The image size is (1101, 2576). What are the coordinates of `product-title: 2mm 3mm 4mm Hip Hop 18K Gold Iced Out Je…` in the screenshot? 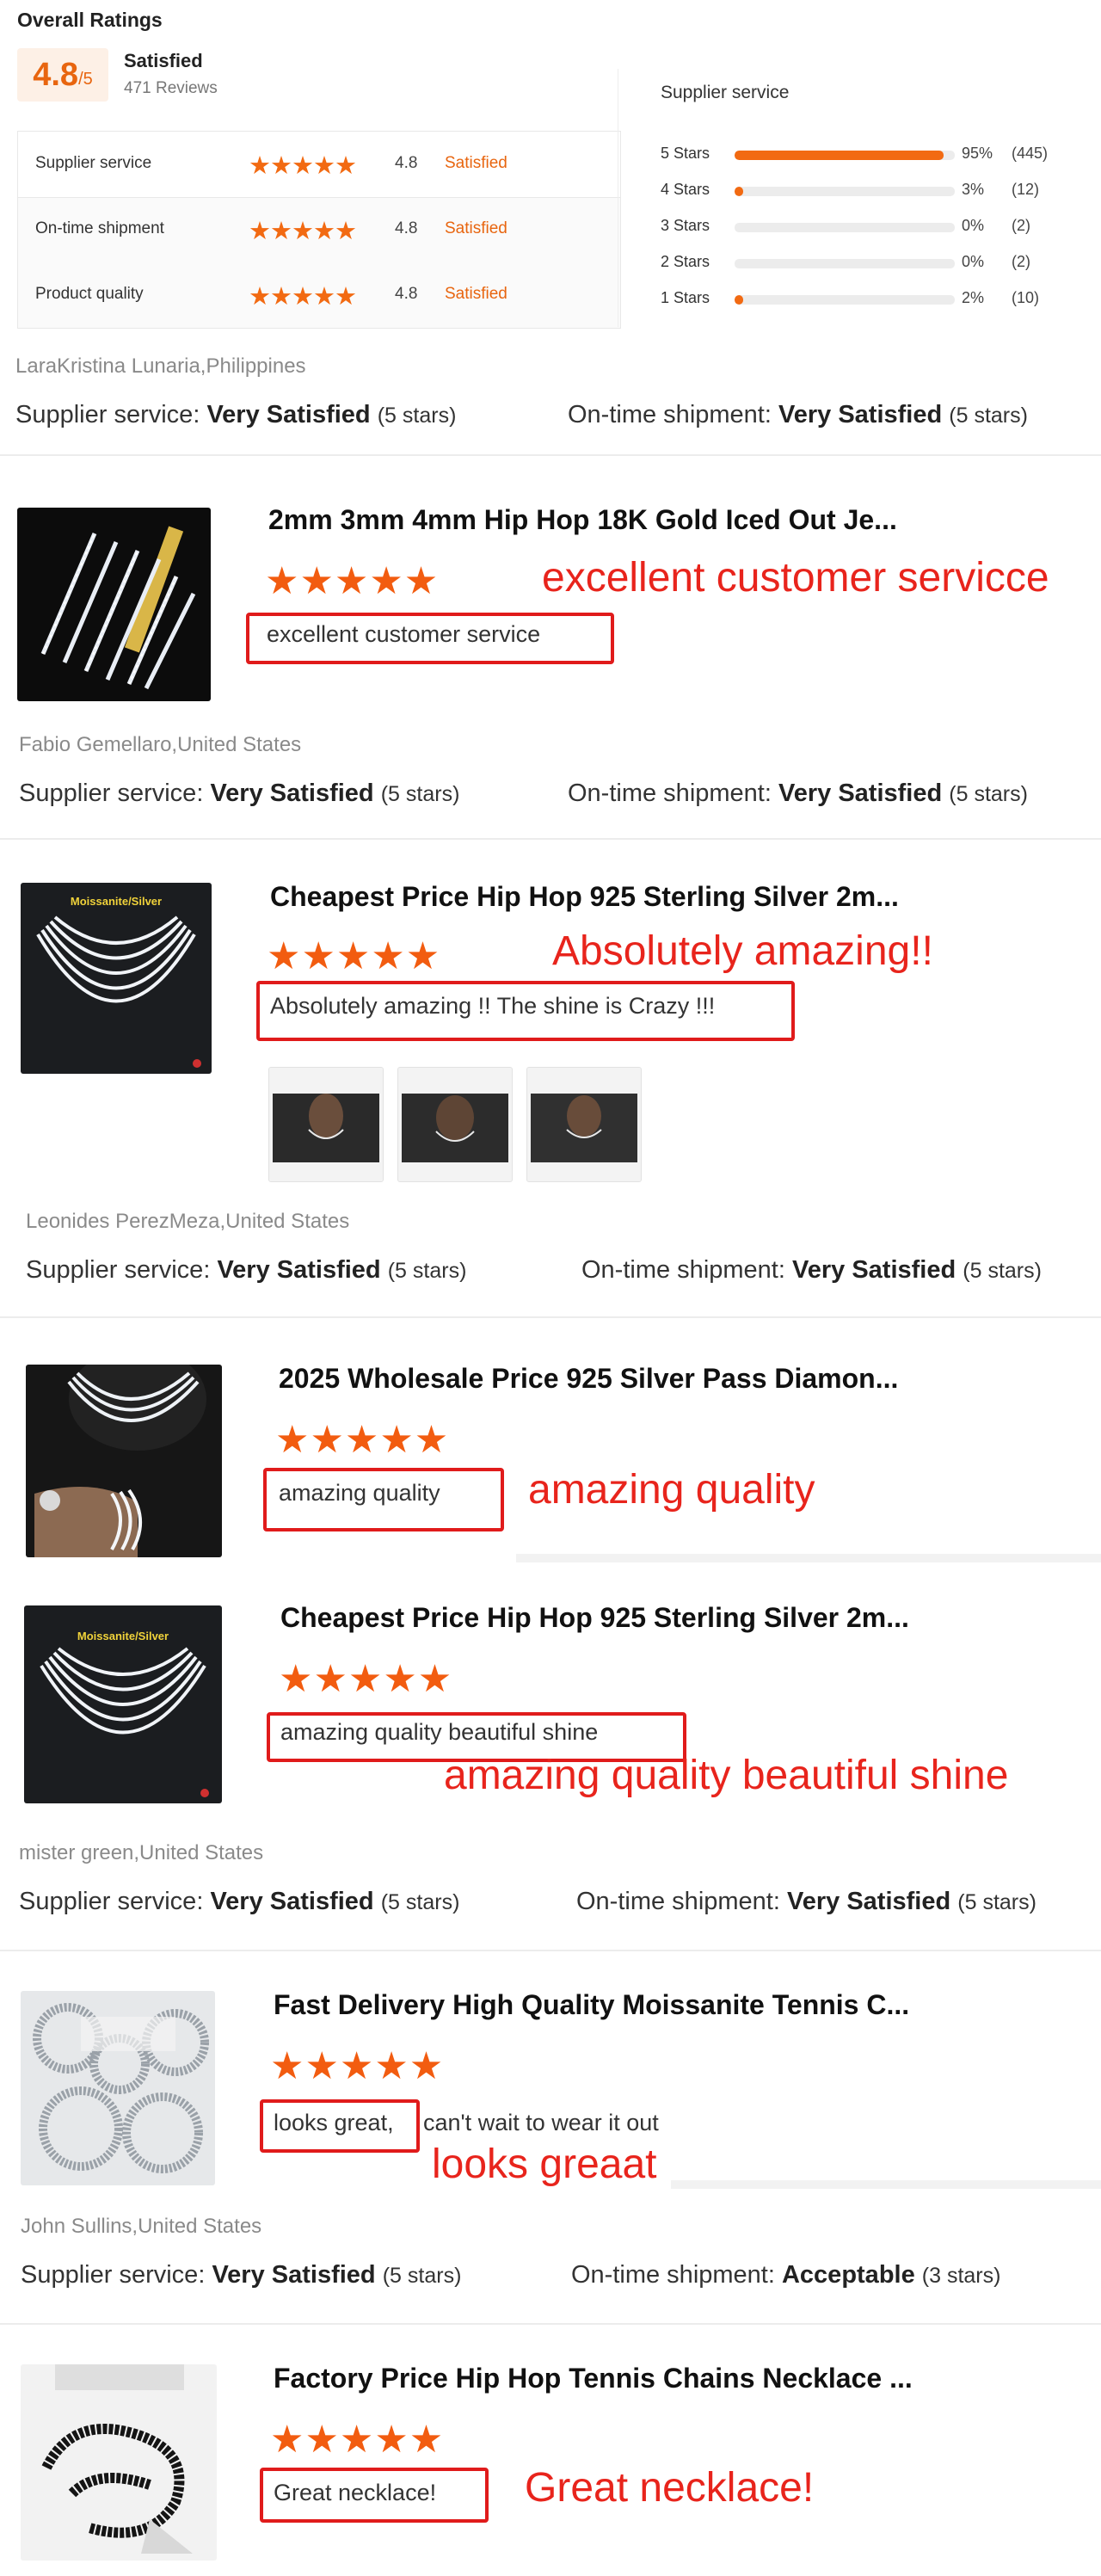 It's located at (582, 520).